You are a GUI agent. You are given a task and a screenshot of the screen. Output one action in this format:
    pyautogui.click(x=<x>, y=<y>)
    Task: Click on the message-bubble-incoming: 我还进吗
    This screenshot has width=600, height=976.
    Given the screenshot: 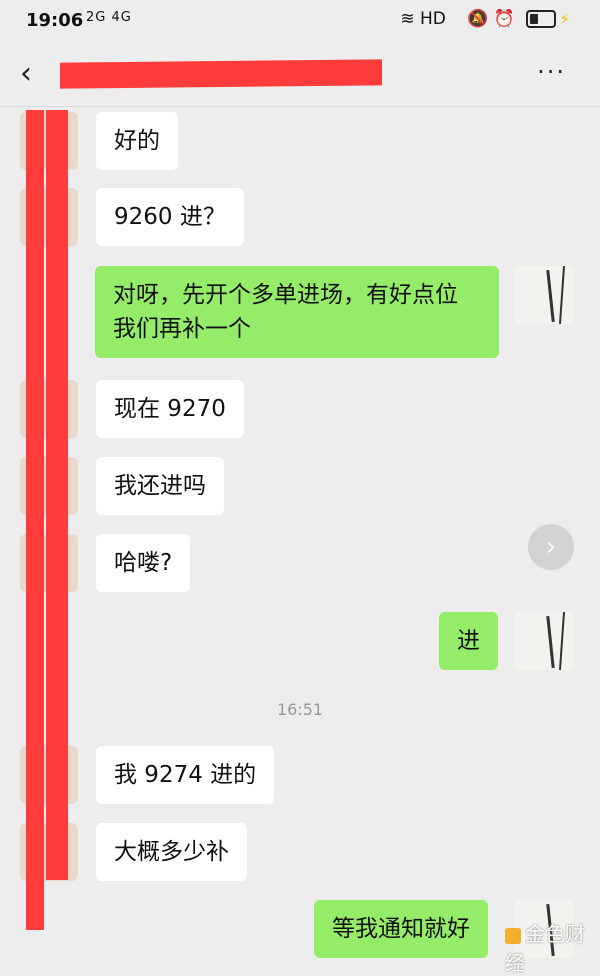 What is the action you would take?
    pyautogui.click(x=160, y=486)
    